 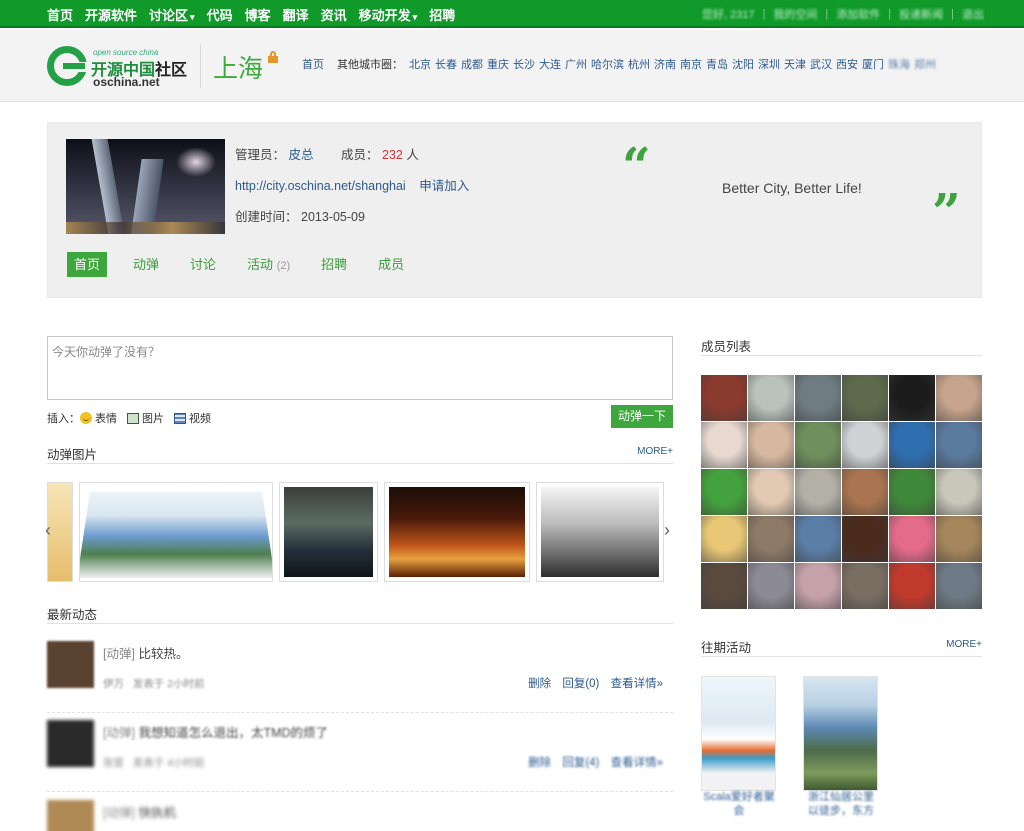 What do you see at coordinates (111, 14) in the screenshot?
I see `nav-opensource: 开源软件` at bounding box center [111, 14].